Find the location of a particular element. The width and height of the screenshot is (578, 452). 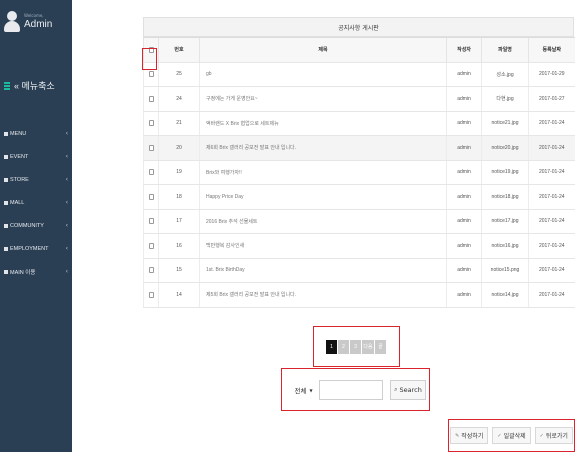

table-header-row: 번호 제목 작성자 파일명 등록날짜 is located at coordinates (359, 50).